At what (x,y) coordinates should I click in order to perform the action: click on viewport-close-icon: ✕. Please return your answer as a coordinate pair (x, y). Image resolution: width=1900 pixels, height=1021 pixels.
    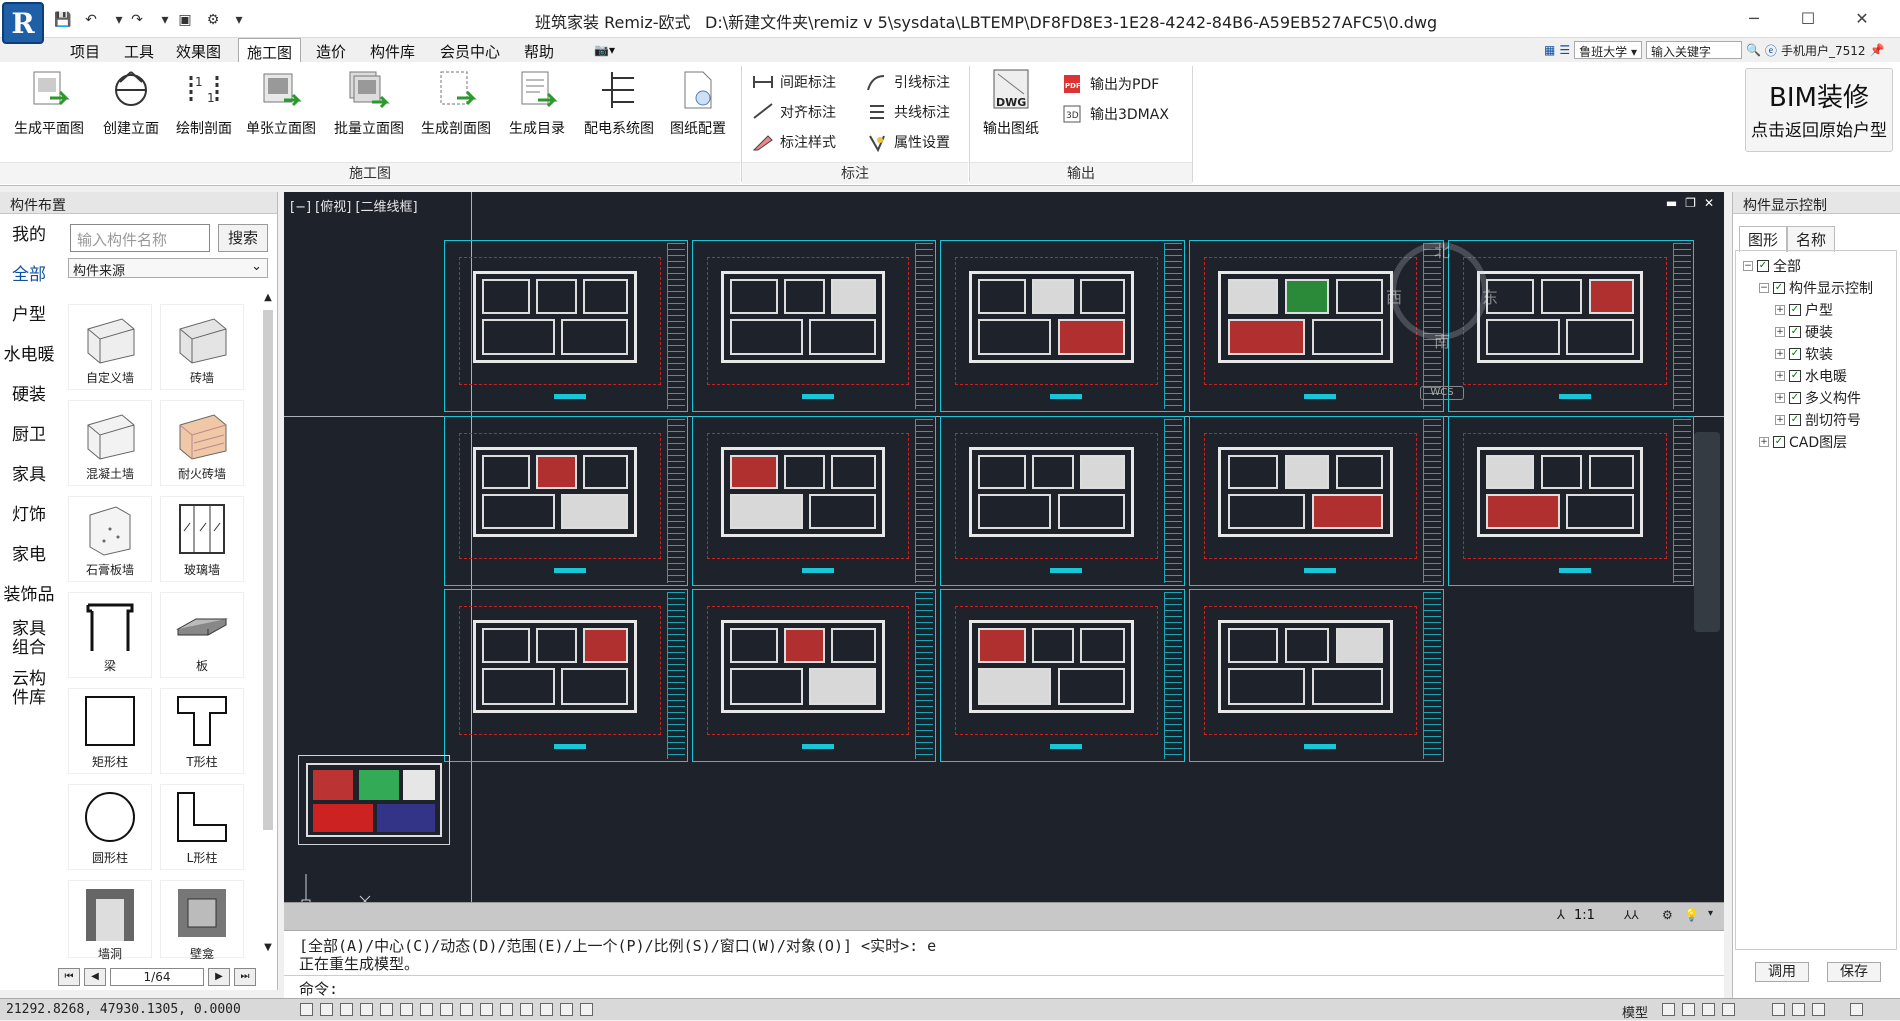
    Looking at the image, I should click on (1709, 203).